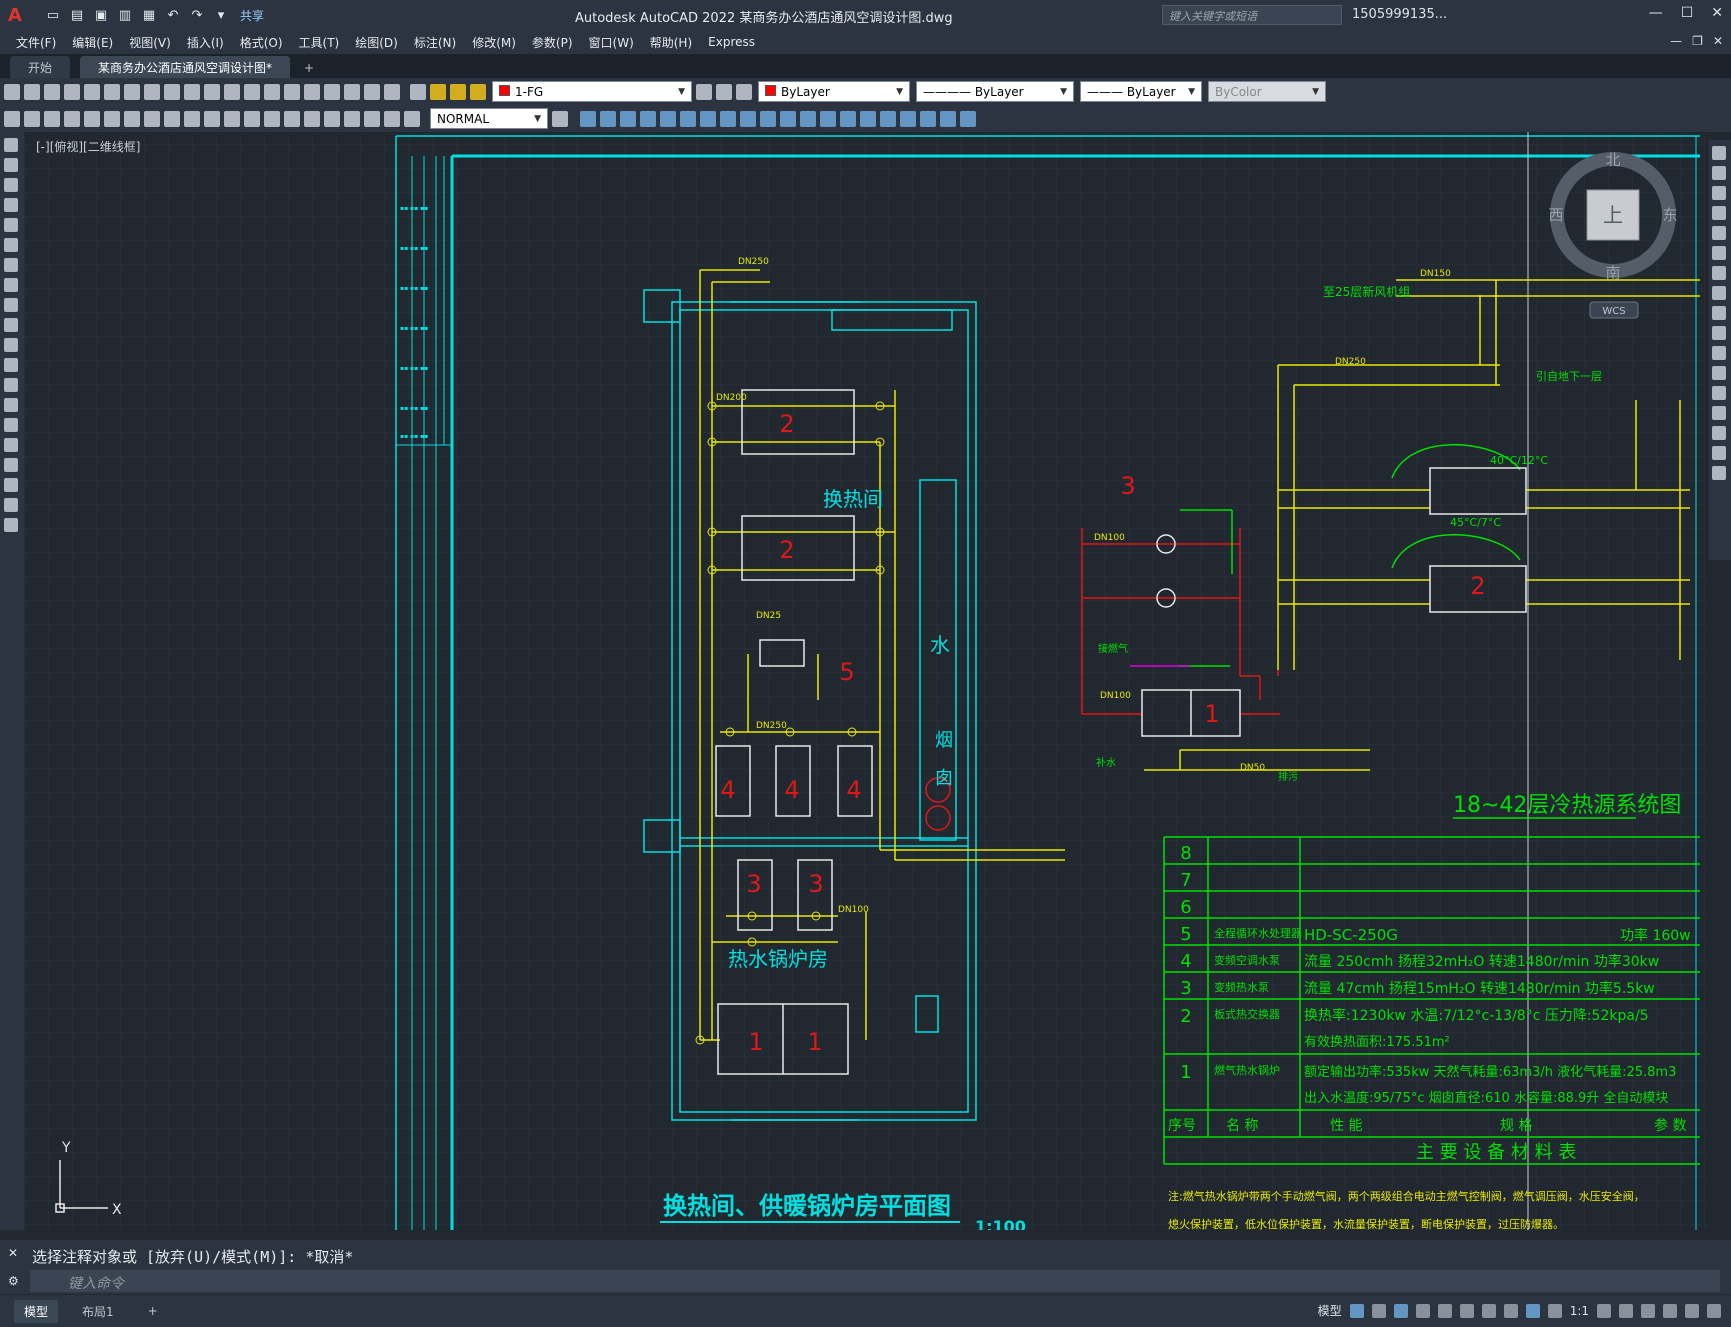 The image size is (1731, 1327). What do you see at coordinates (52, 91) in the screenshot?
I see `save-icon` at bounding box center [52, 91].